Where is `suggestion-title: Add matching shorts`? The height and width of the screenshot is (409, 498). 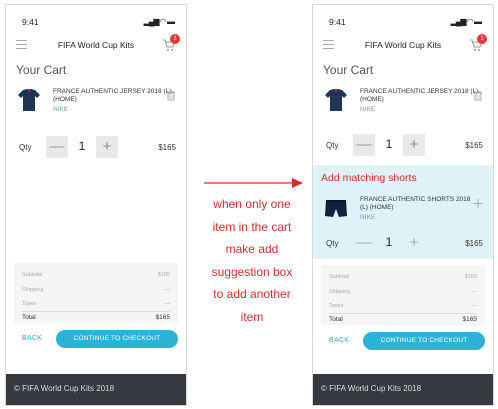 suggestion-title: Add matching shorts is located at coordinates (369, 178).